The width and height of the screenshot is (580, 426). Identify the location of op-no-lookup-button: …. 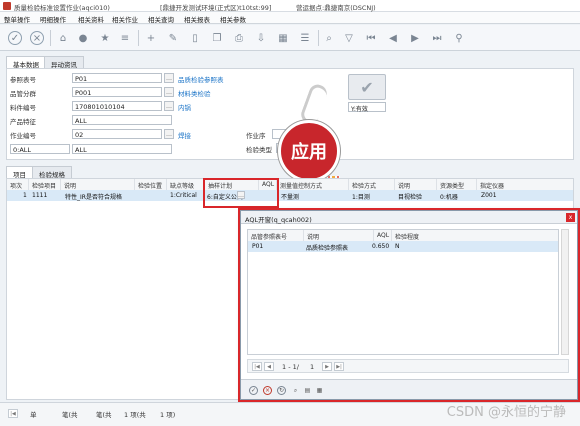
(169, 134).